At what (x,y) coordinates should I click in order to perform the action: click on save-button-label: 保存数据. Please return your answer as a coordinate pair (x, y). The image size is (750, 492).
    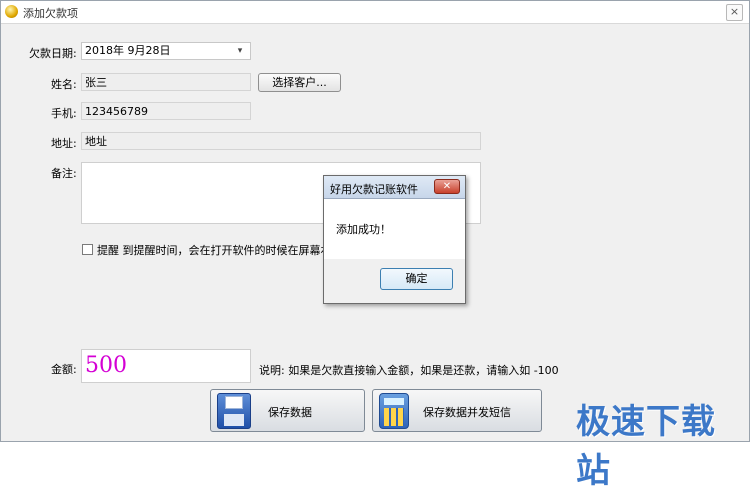
    Looking at the image, I should click on (290, 412).